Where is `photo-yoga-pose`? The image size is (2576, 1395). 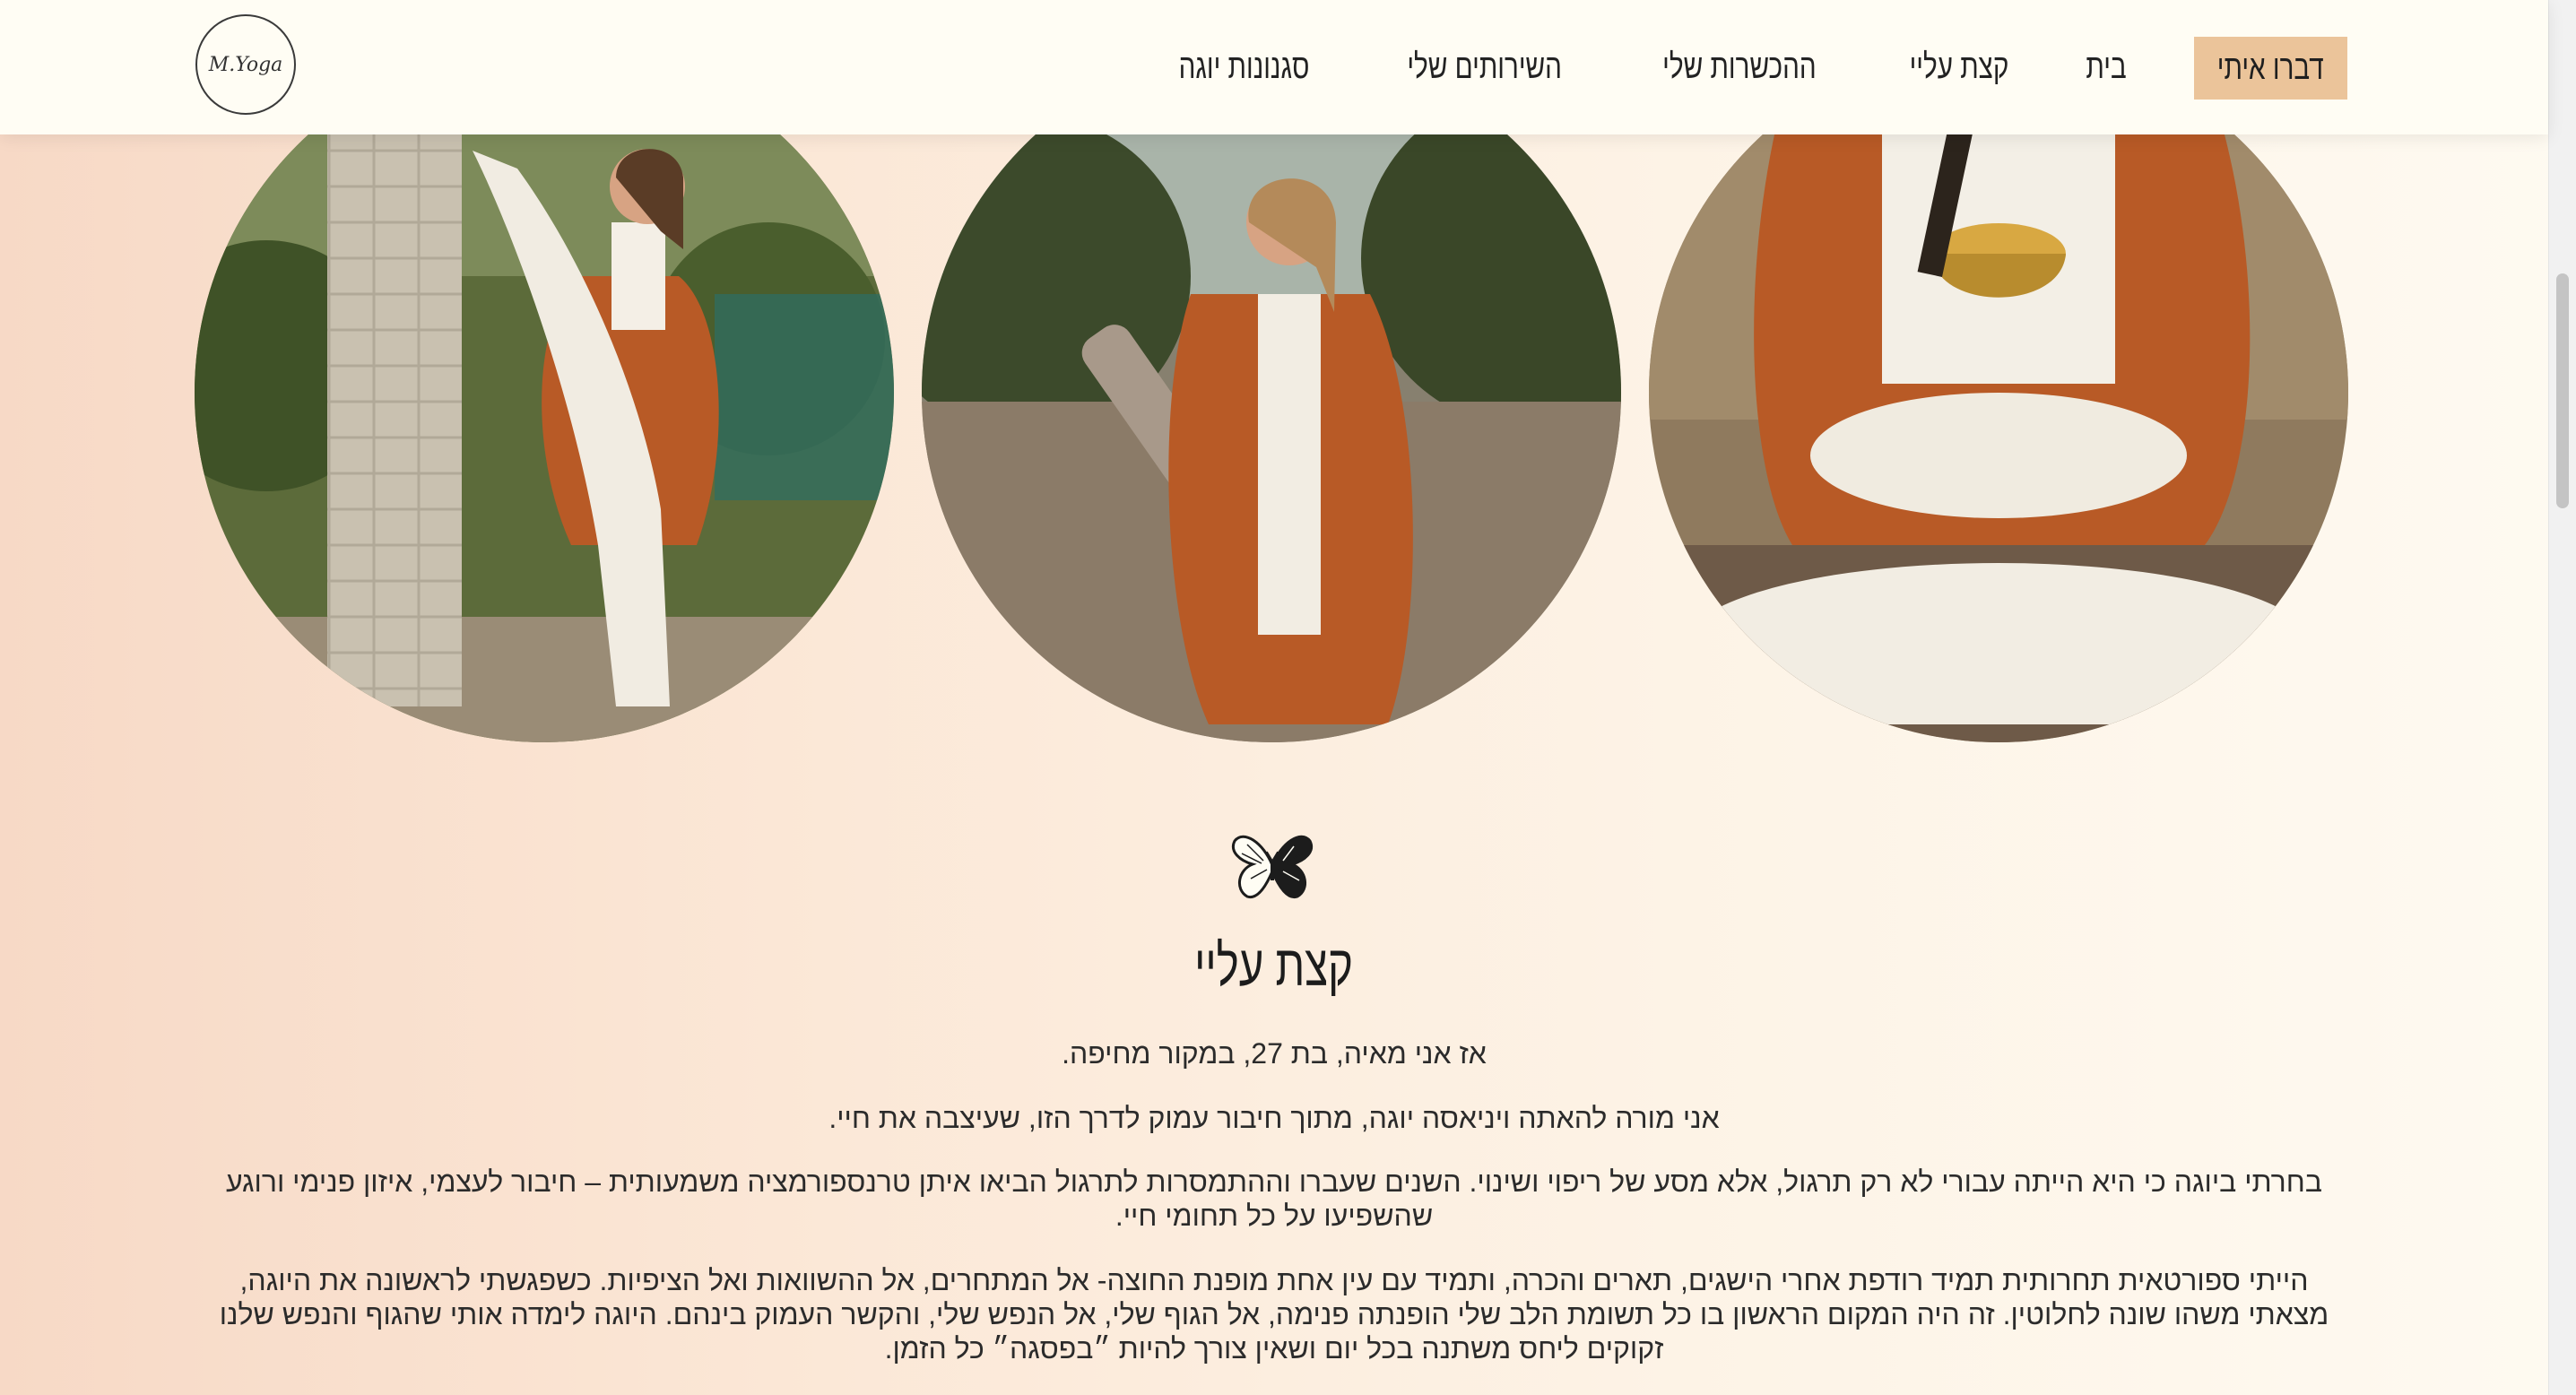 photo-yoga-pose is located at coordinates (544, 392).